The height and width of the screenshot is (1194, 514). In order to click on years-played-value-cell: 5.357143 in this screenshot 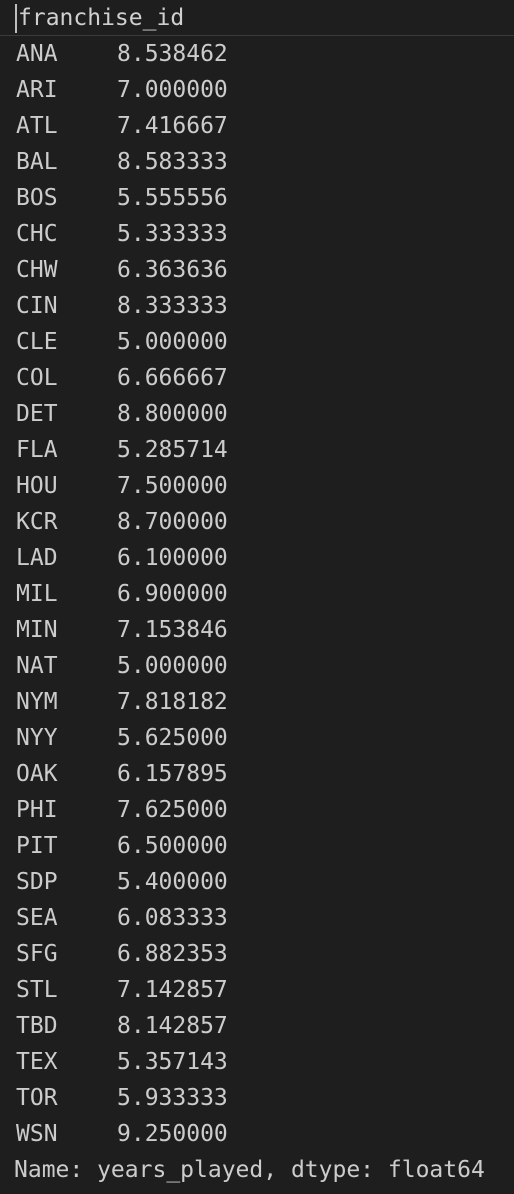, I will do `click(172, 1062)`.